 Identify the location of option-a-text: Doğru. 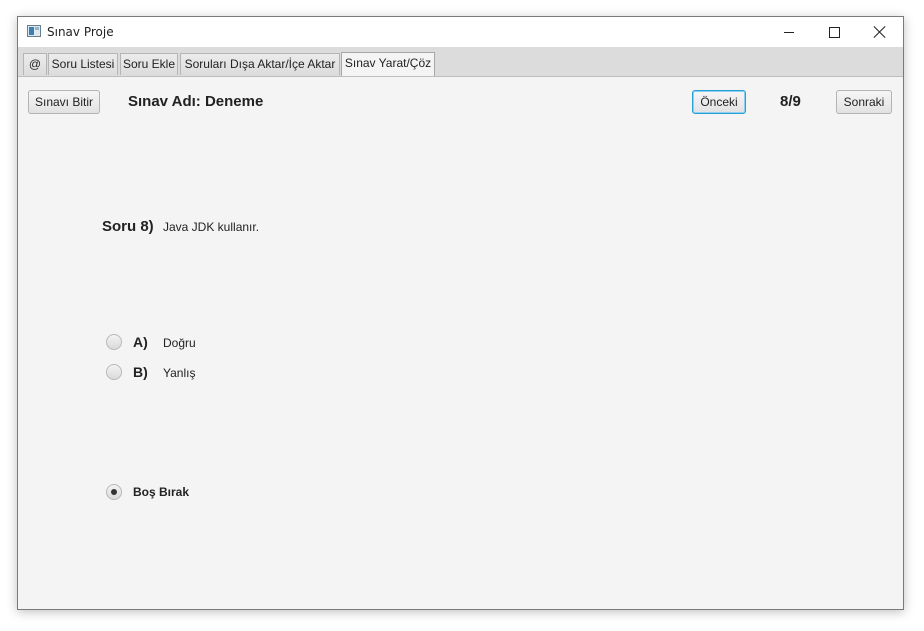
(179, 343).